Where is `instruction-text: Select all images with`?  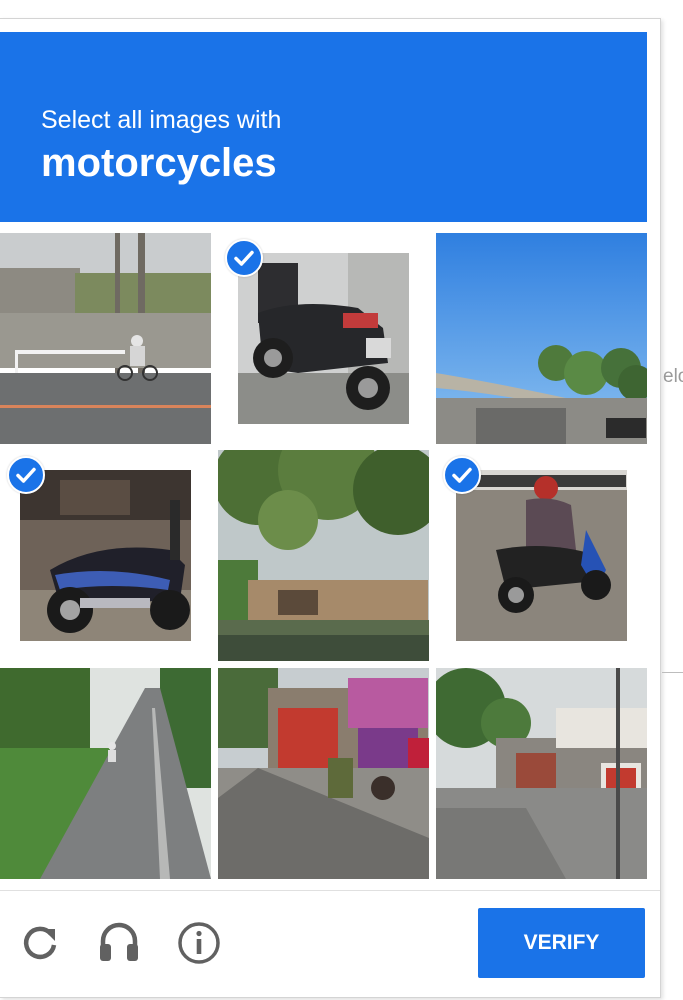
instruction-text: Select all images with is located at coordinates (161, 120).